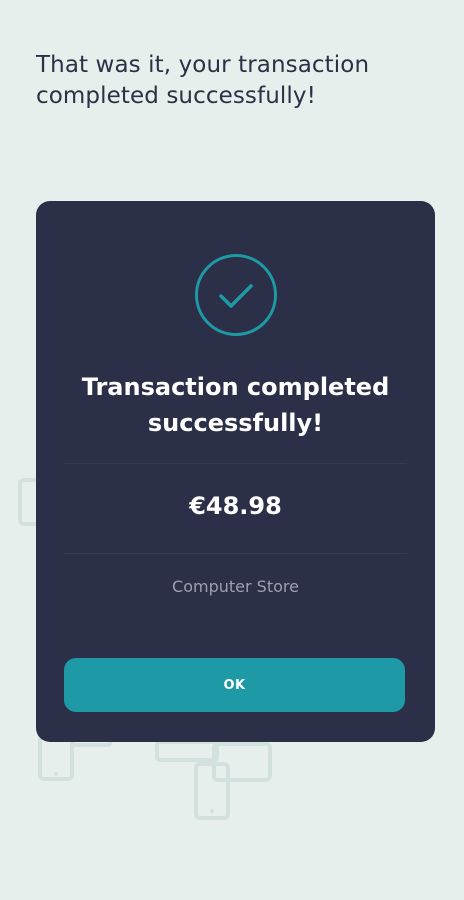 This screenshot has height=900, width=464. What do you see at coordinates (236, 295) in the screenshot?
I see `check-circle-icon` at bounding box center [236, 295].